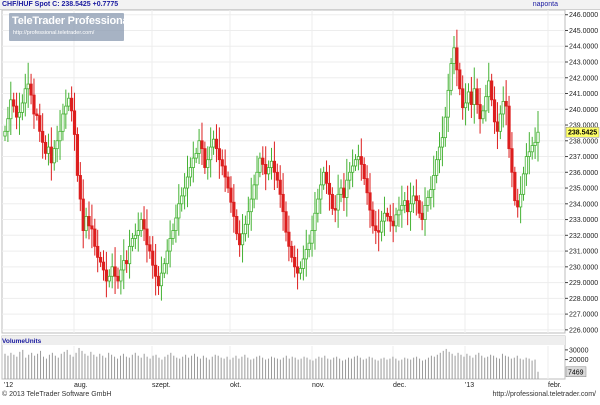 The width and height of the screenshot is (600, 405). What do you see at coordinates (583, 78) in the screenshot?
I see `price-tick-label: 242.0000` at bounding box center [583, 78].